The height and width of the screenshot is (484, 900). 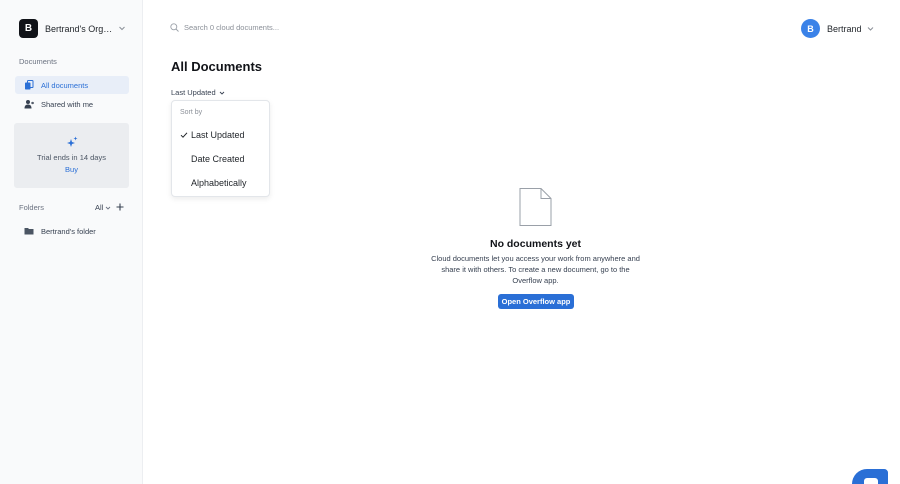 I want to click on sort-current-label: Last Updated, so click(x=193, y=92).